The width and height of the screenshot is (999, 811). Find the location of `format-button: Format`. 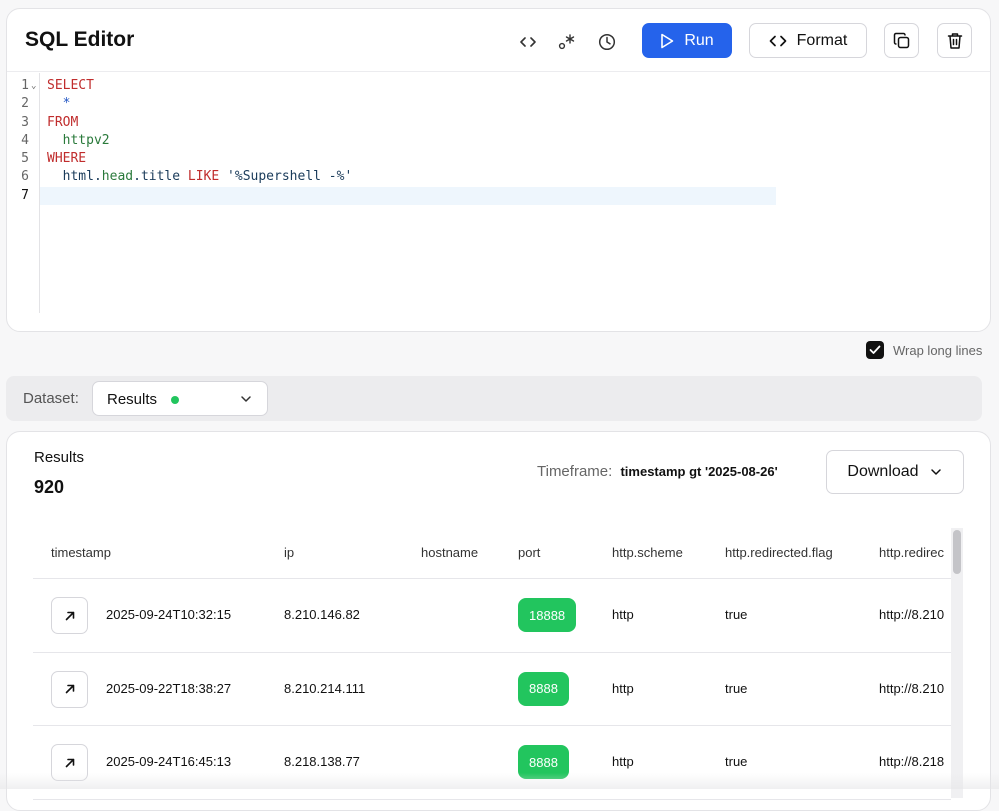

format-button: Format is located at coordinates (808, 40).